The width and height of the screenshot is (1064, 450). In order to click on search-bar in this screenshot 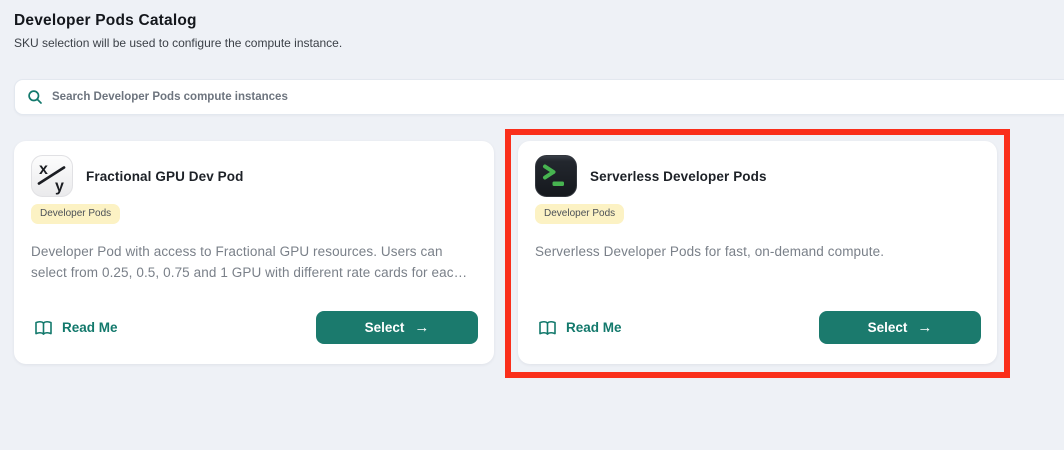, I will do `click(539, 97)`.